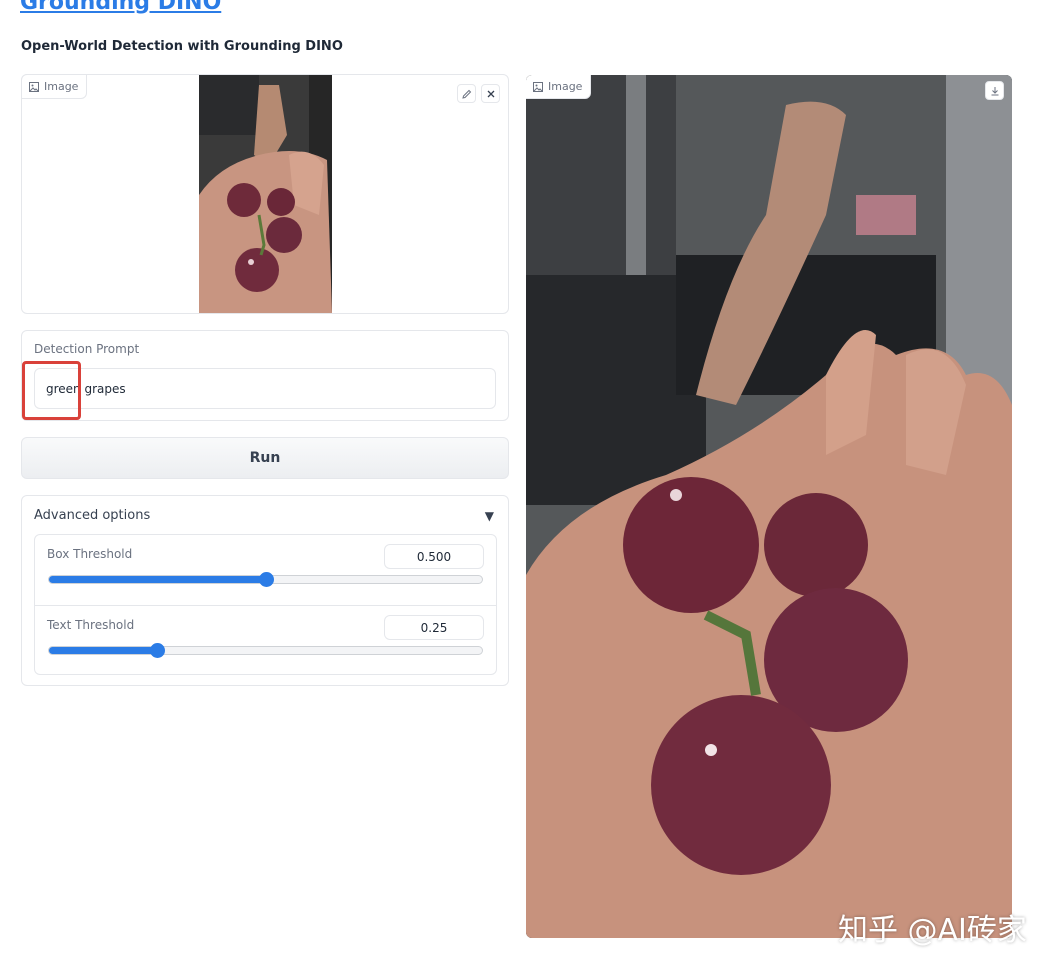 This screenshot has height=973, width=1064. What do you see at coordinates (90, 554) in the screenshot?
I see `box-threshold-label: Box Threshold` at bounding box center [90, 554].